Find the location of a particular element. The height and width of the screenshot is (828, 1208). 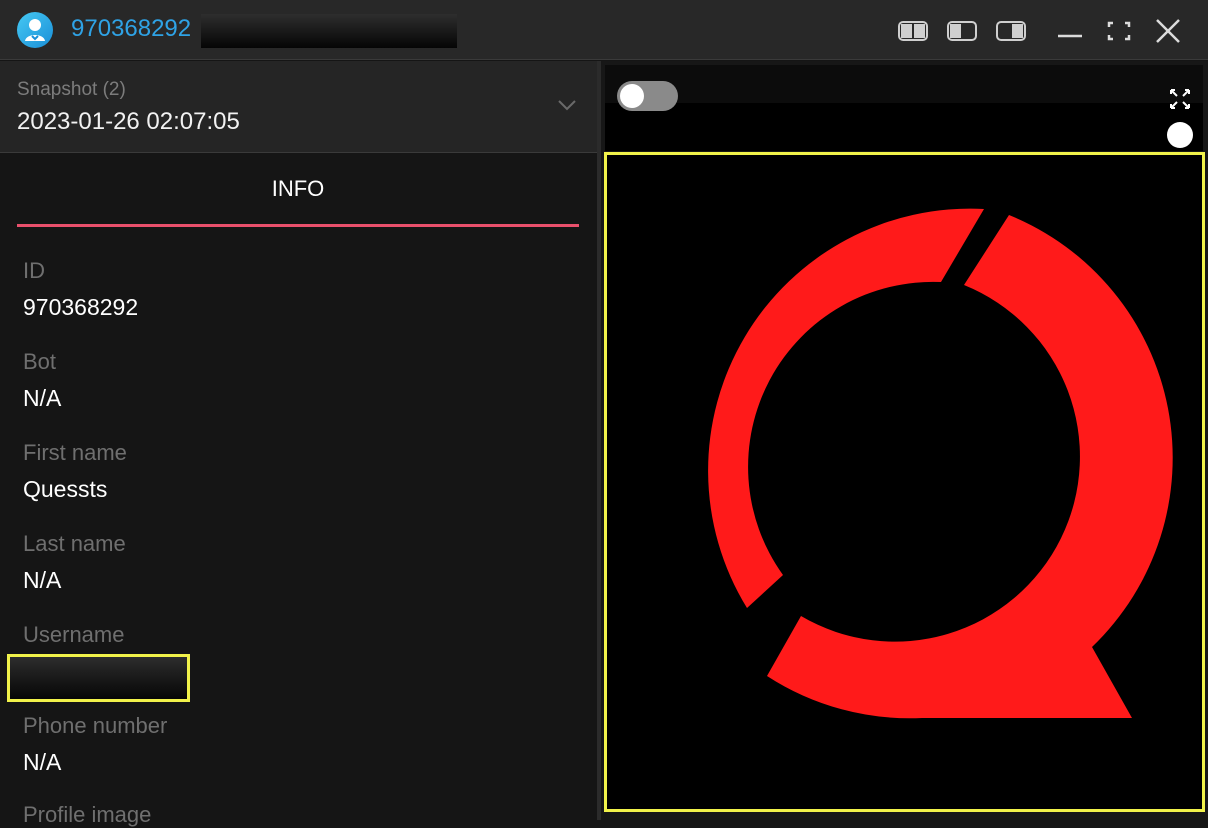

last-name-label: Last name is located at coordinates (74, 543).